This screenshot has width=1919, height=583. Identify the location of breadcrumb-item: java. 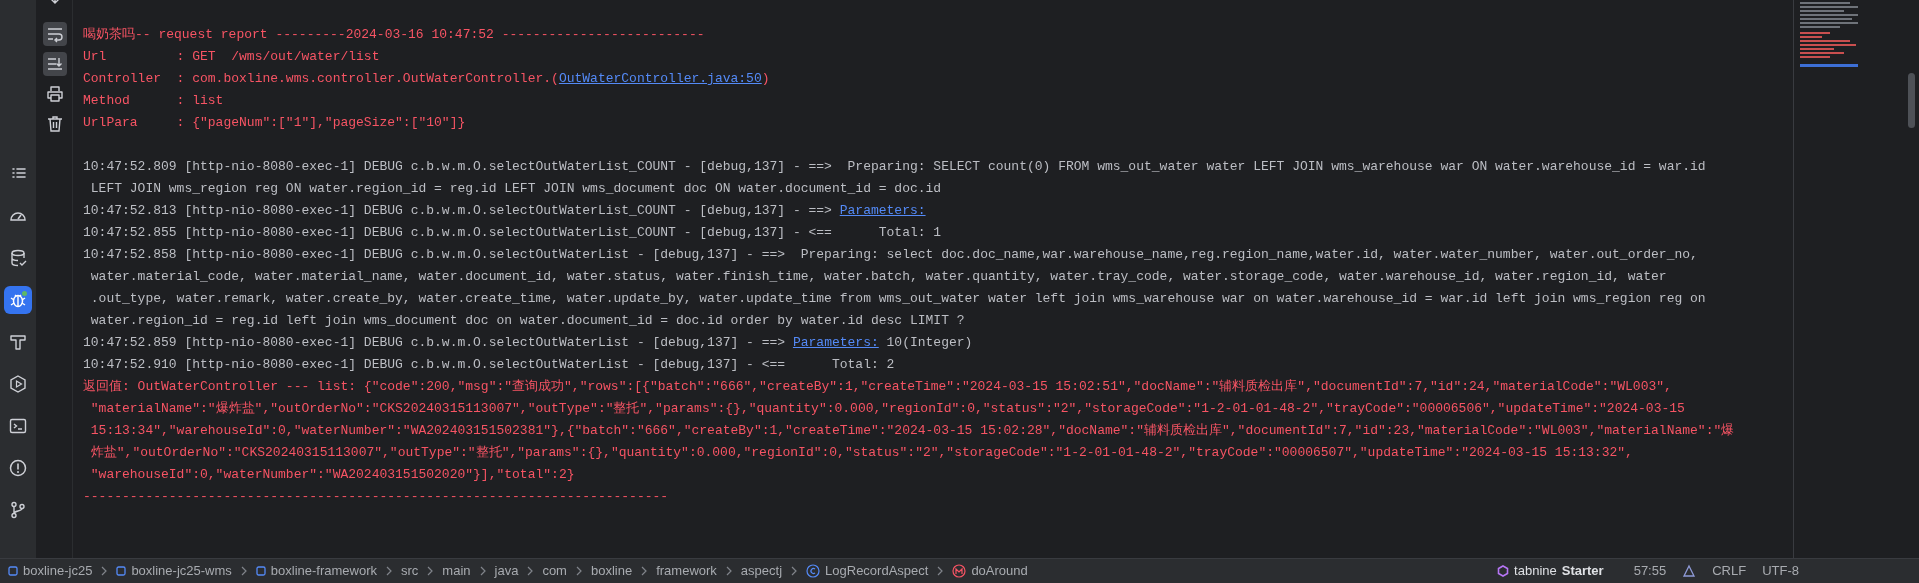
(506, 571).